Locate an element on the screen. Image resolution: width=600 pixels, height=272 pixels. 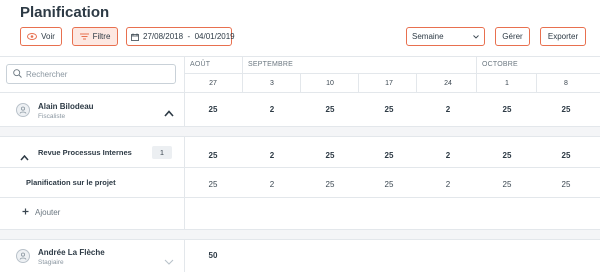
voir-label: Voir is located at coordinates (48, 36).